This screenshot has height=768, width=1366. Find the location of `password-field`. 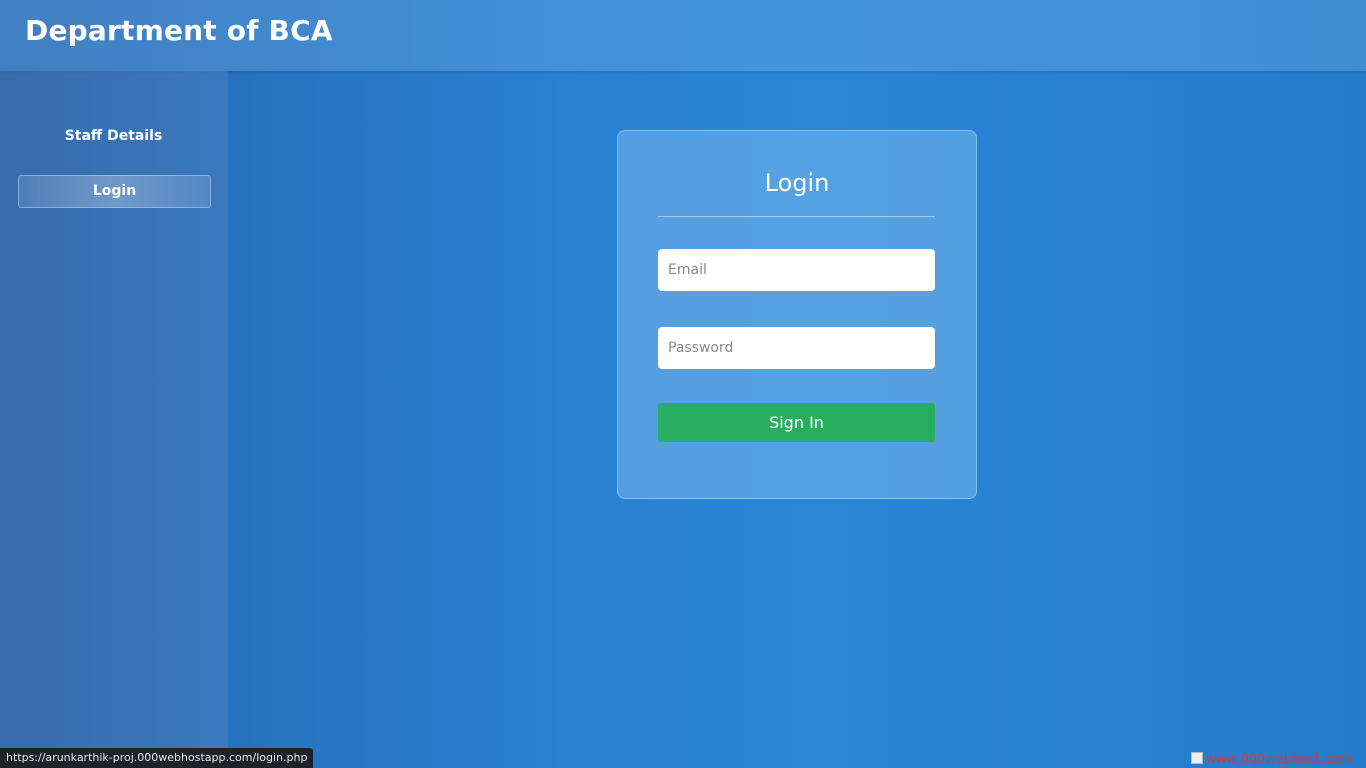

password-field is located at coordinates (796, 348).